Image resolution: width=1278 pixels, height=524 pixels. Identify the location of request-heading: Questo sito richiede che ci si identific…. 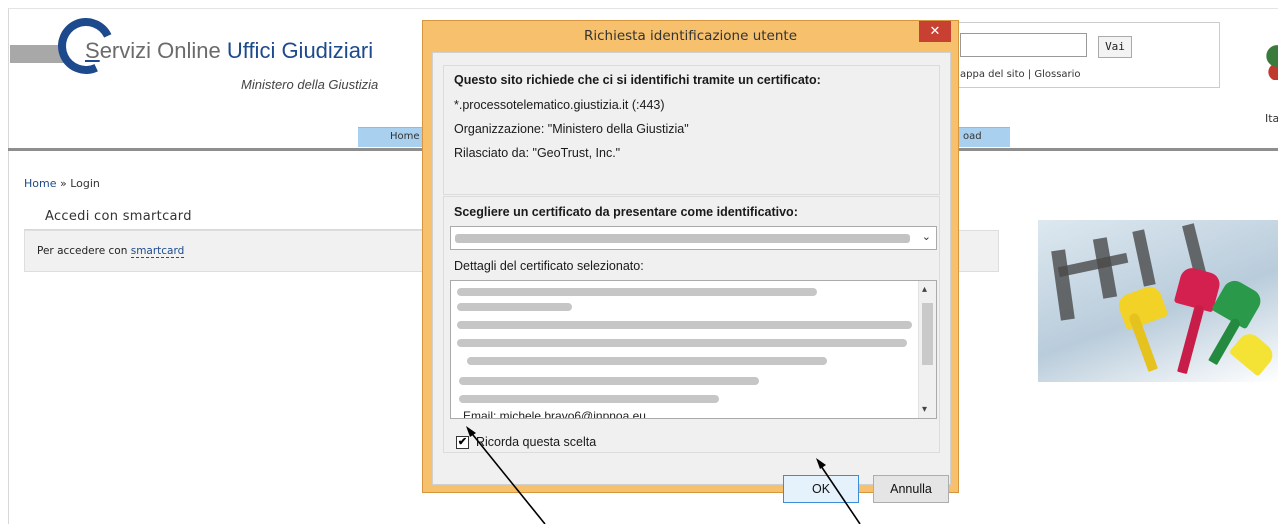
(637, 80).